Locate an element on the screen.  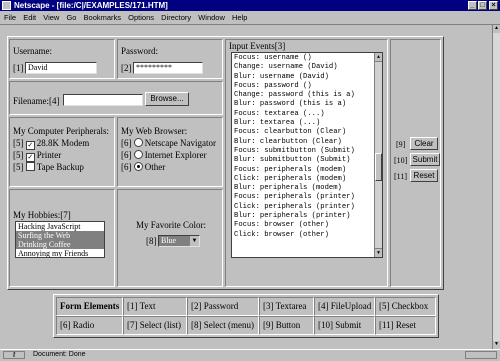
menu-edit: Edit is located at coordinates (29, 17).